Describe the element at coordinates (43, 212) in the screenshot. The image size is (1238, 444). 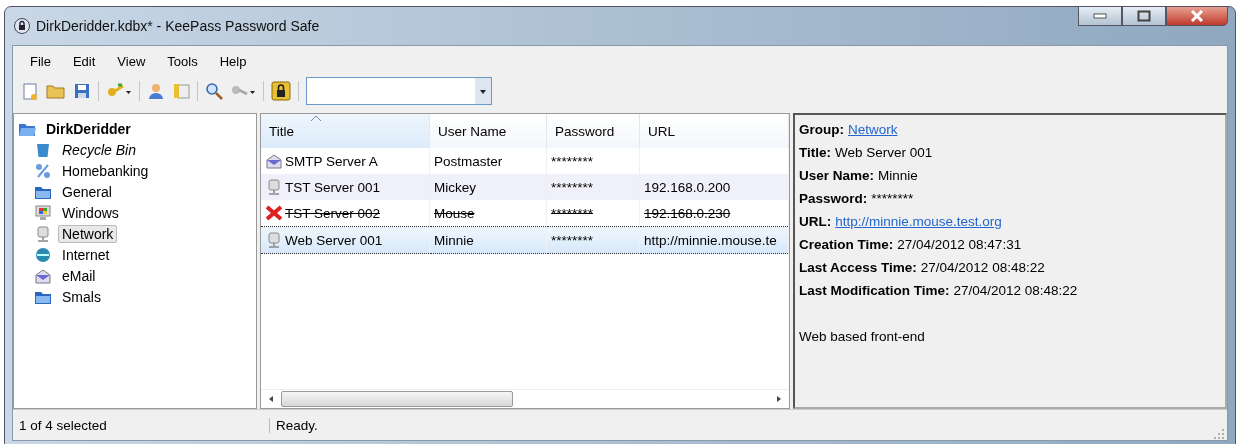
I see `monitor-icon` at that location.